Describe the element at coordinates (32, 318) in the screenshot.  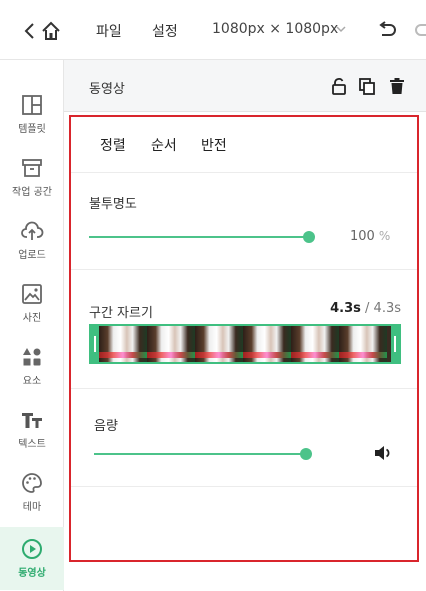
I see `sidebar-item-label: 사진` at that location.